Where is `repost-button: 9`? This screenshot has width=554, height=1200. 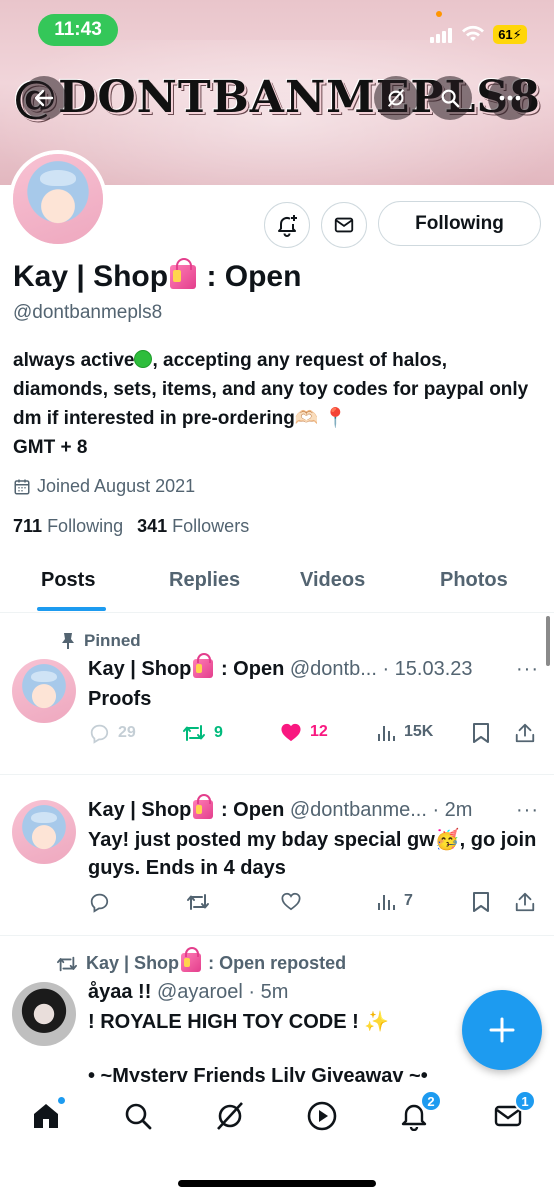
repost-button: 9 is located at coordinates (202, 733).